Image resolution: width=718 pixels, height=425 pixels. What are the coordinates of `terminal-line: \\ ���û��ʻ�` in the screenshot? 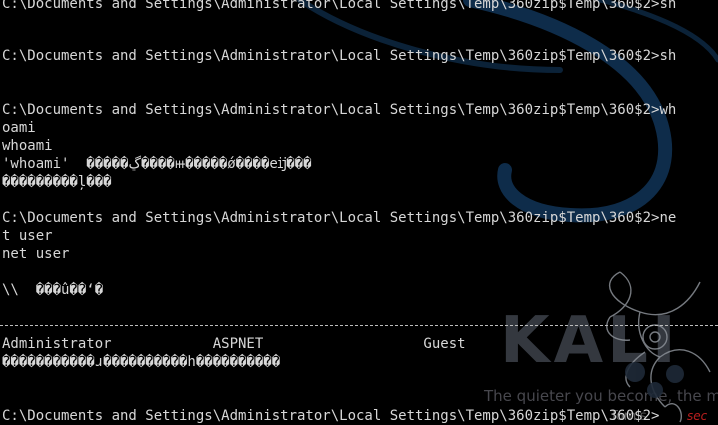 It's located at (53, 290).